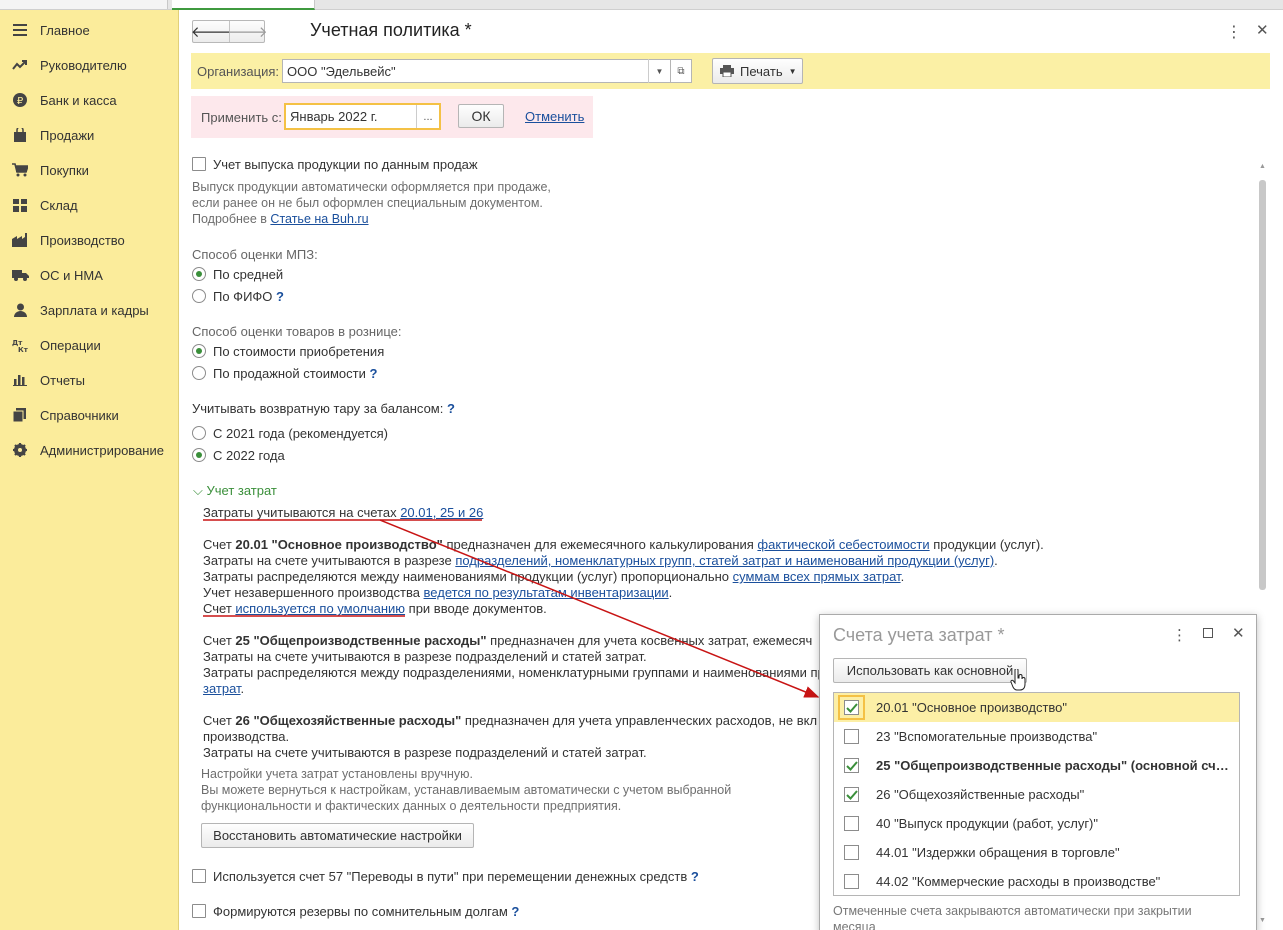 This screenshot has width=1283, height=930. What do you see at coordinates (89, 380) in the screenshot?
I see `sidebar-item-reports: Отчеты` at bounding box center [89, 380].